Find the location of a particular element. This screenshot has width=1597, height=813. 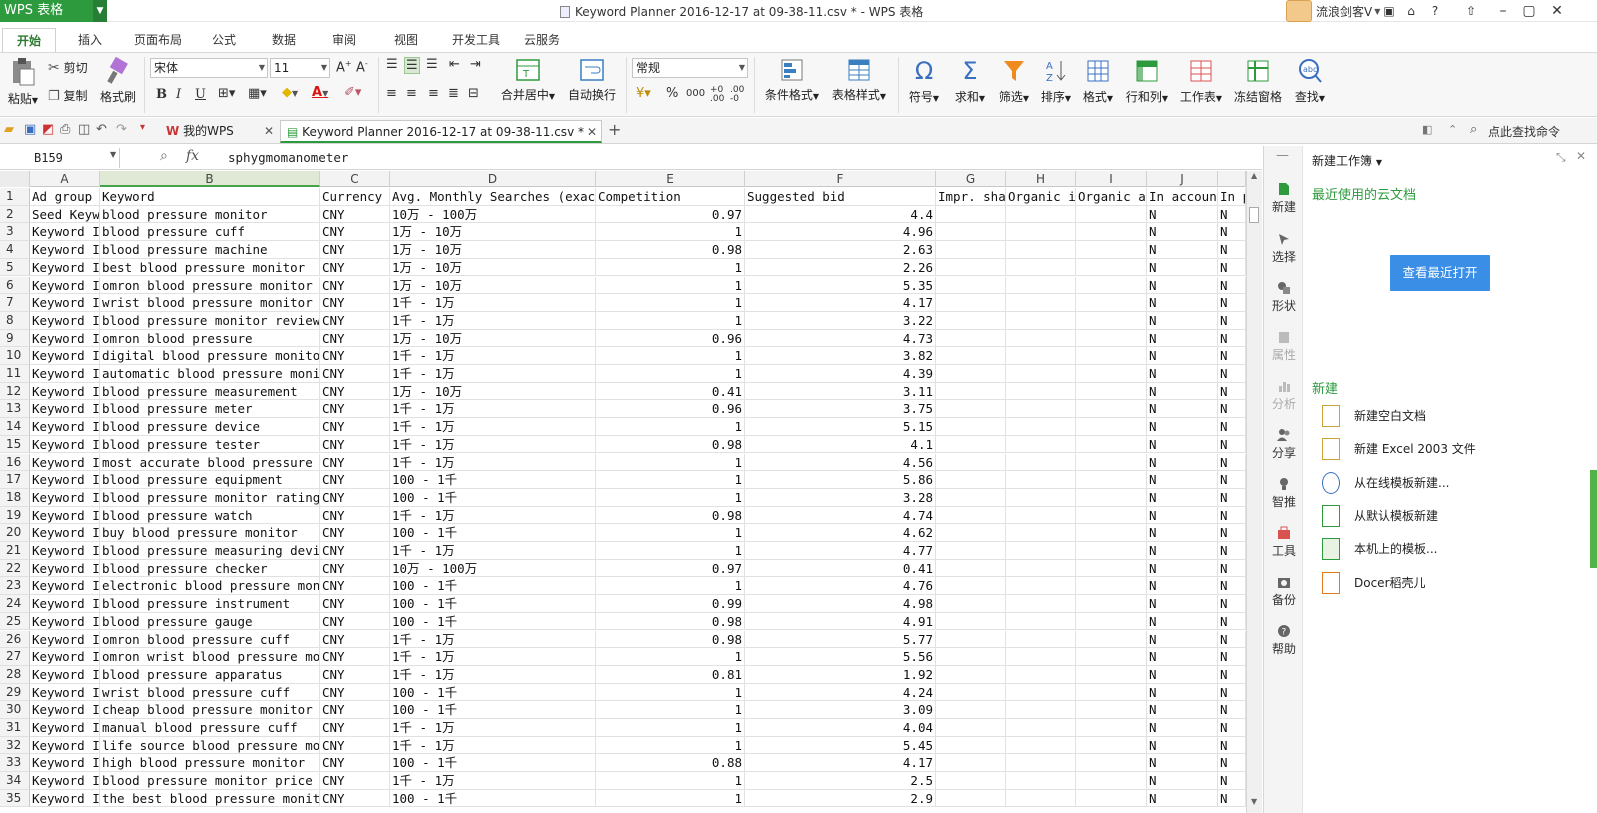

print-icon: ⎙ is located at coordinates (65, 129).